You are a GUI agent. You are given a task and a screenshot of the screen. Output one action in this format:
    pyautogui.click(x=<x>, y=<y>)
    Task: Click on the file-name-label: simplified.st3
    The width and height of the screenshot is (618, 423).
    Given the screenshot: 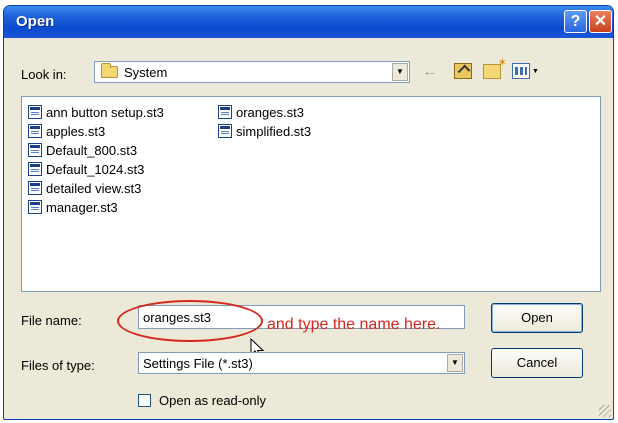 What is the action you would take?
    pyautogui.click(x=274, y=131)
    